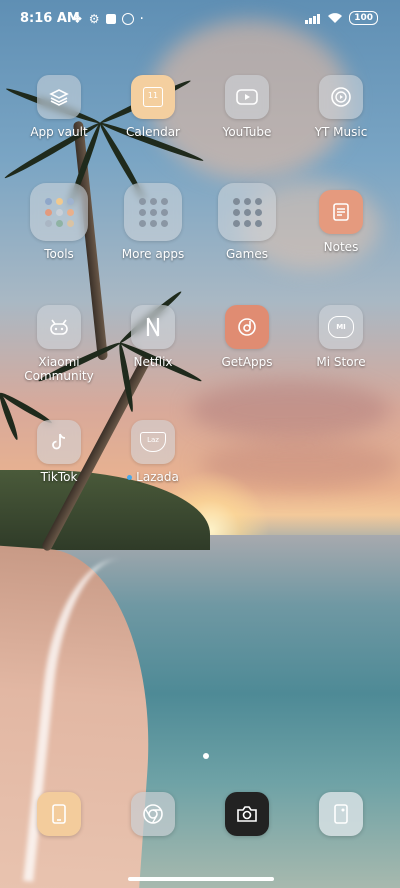 This screenshot has width=400, height=888. Describe the element at coordinates (200, 19) in the screenshot. I see `status-bar: 8:16 AM ❖ ⚙ · 100` at that location.